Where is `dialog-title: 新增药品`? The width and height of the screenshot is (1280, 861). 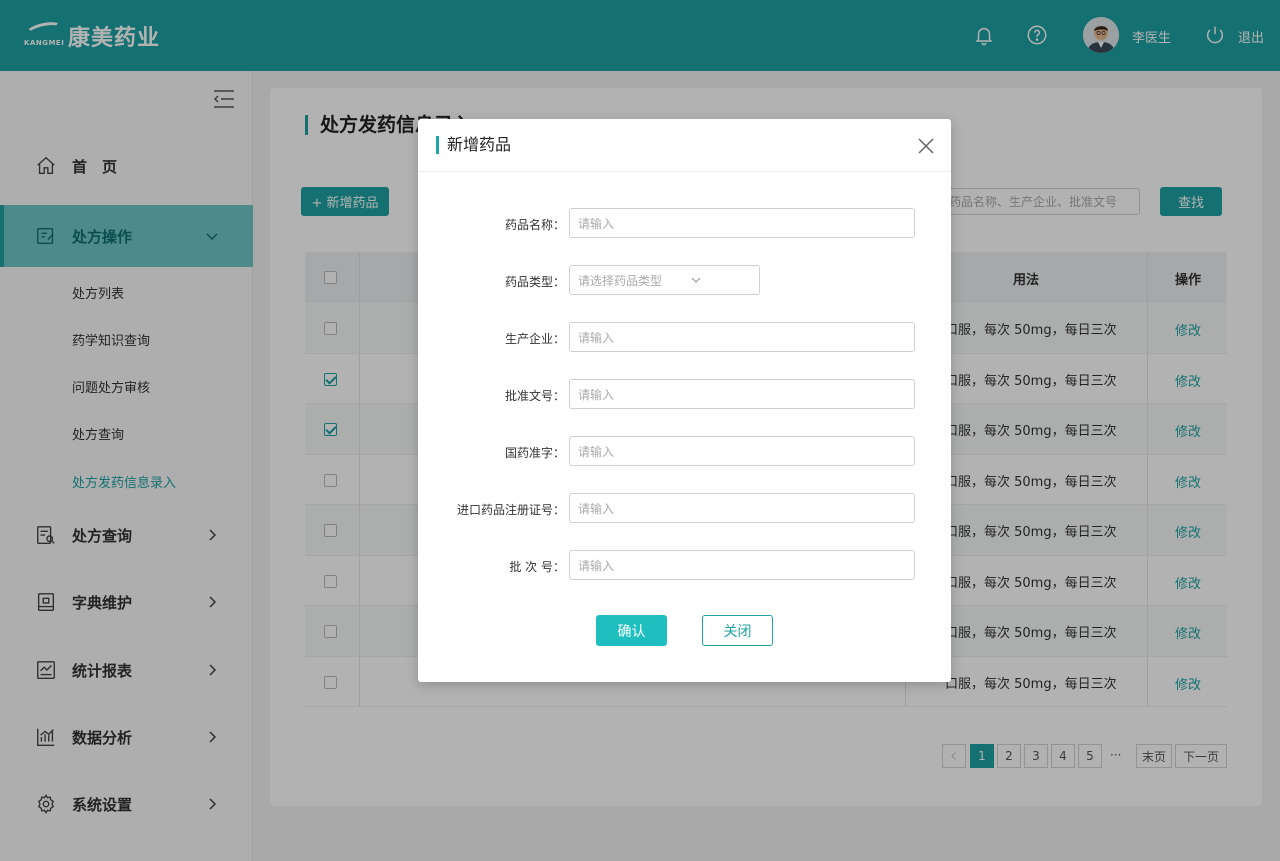
dialog-title: 新增药品 is located at coordinates (473, 145).